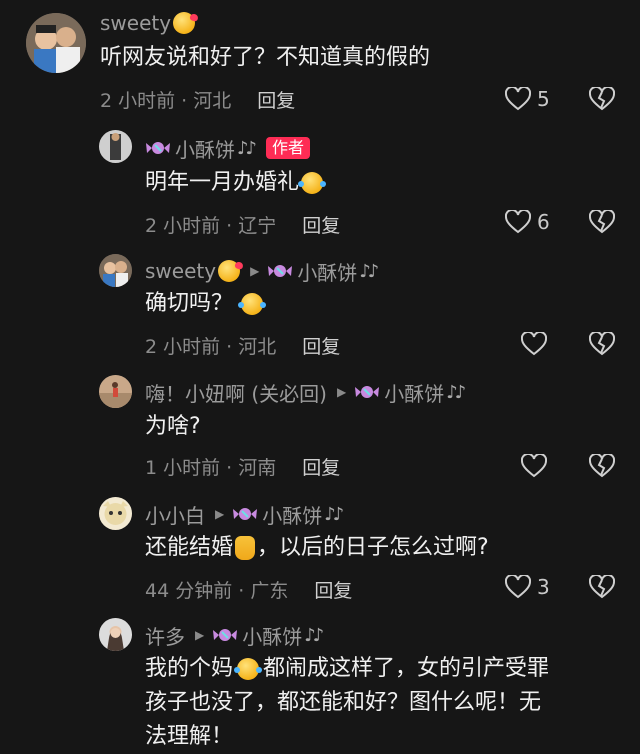  What do you see at coordinates (165, 635) in the screenshot?
I see `username: 许多` at bounding box center [165, 635].